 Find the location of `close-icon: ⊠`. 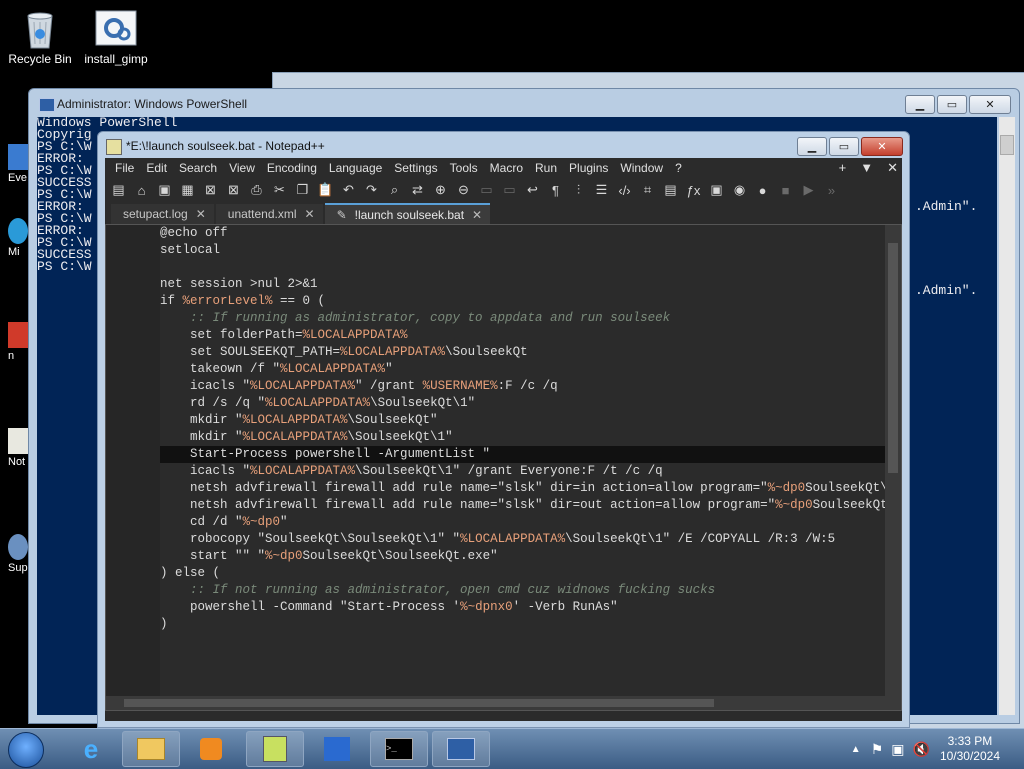

close-icon: ⊠ is located at coordinates (210, 190).